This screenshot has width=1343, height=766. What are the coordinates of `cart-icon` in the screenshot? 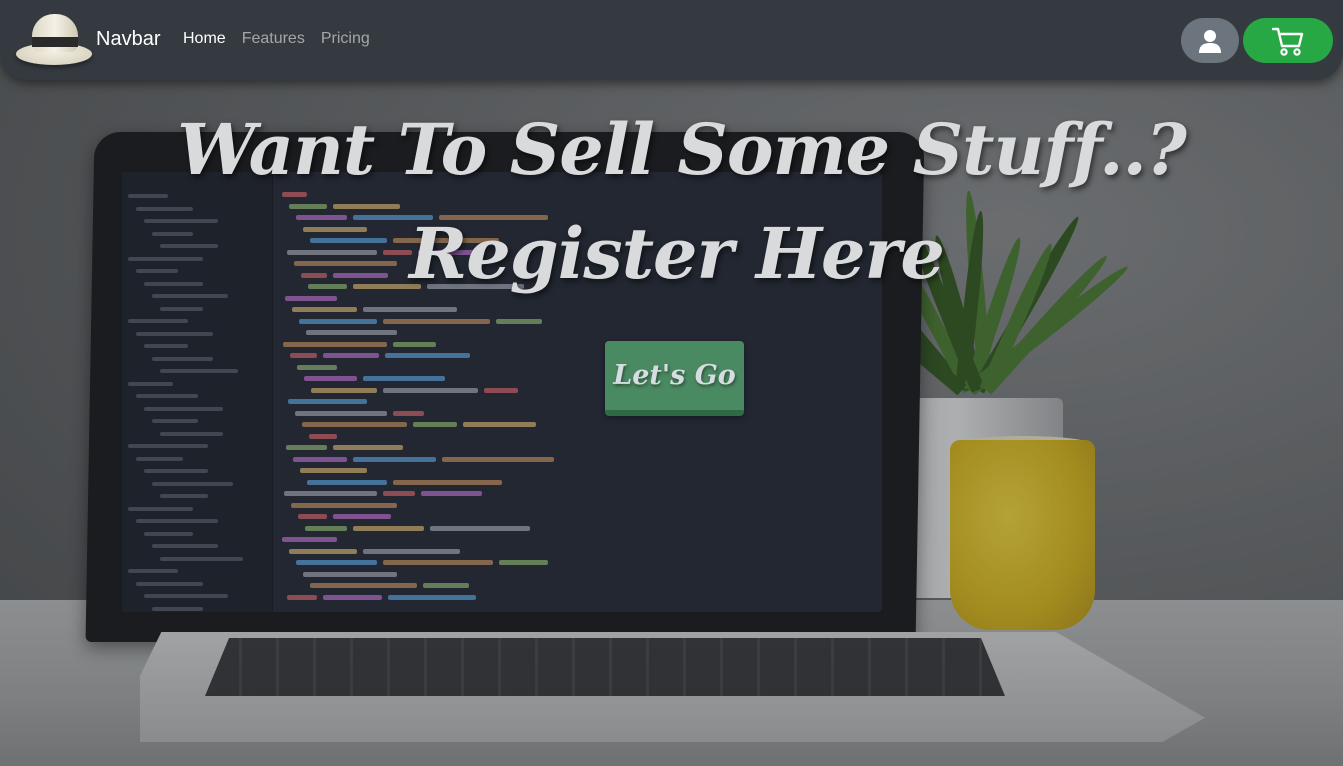 It's located at (1288, 41).